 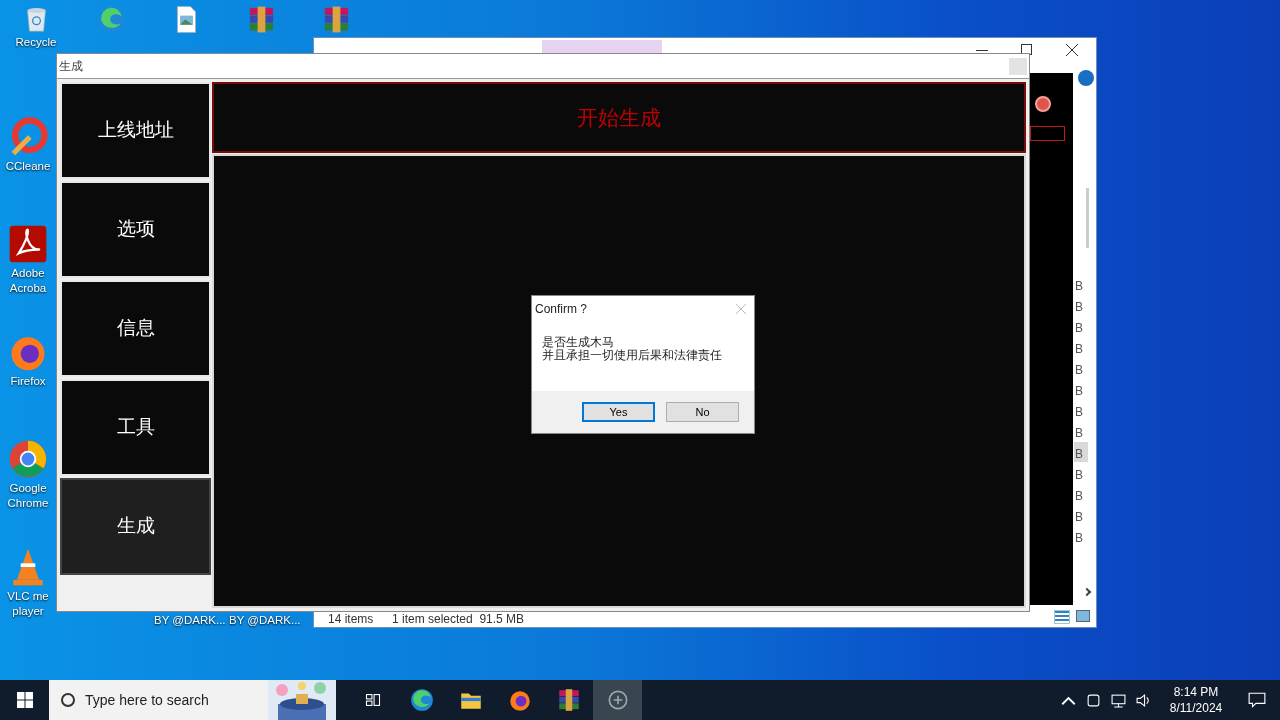 What do you see at coordinates (1196, 708) in the screenshot?
I see `clock-date: 8/11/2024` at bounding box center [1196, 708].